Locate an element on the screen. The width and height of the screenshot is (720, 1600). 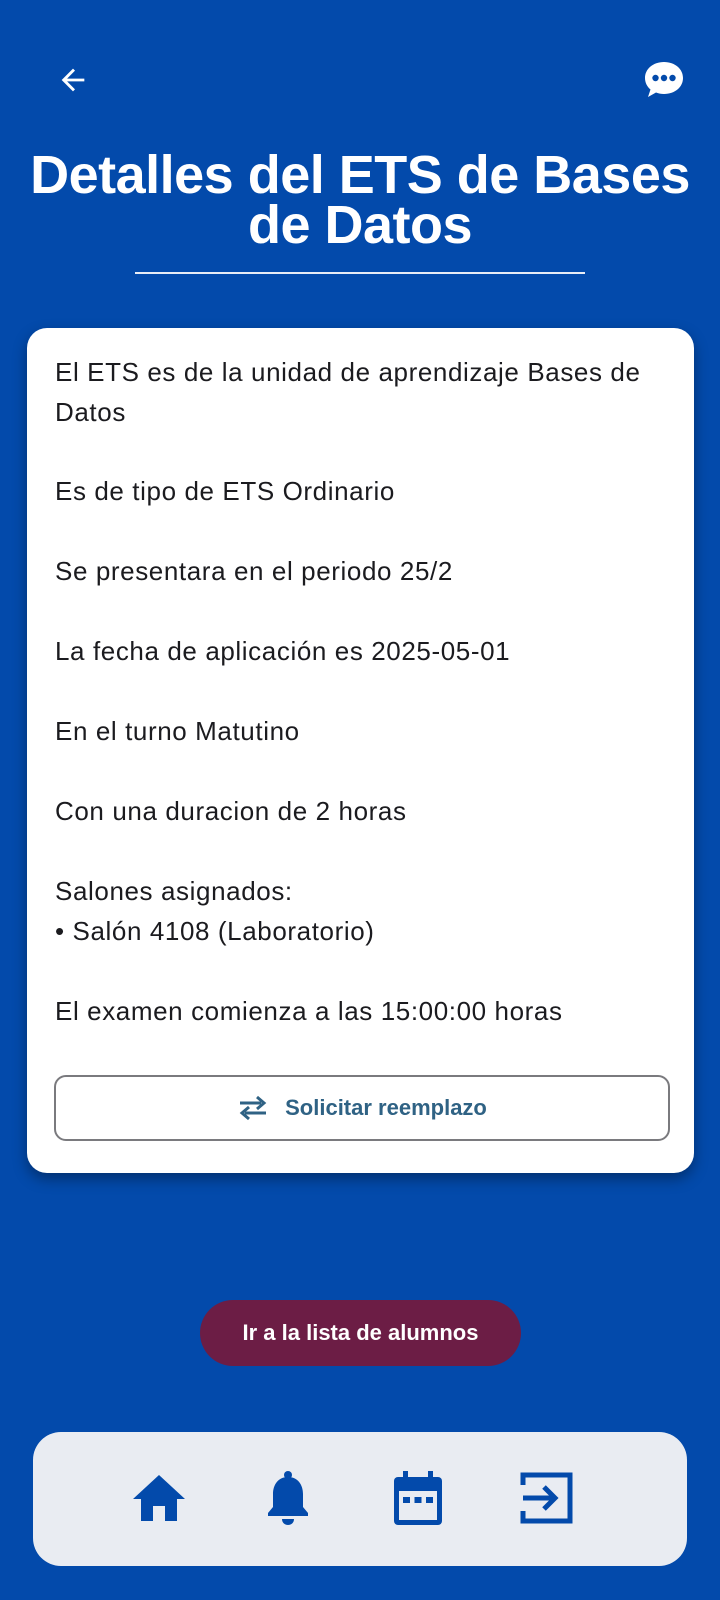
duration-text: Con una duracion de 2 horas is located at coordinates (231, 811).